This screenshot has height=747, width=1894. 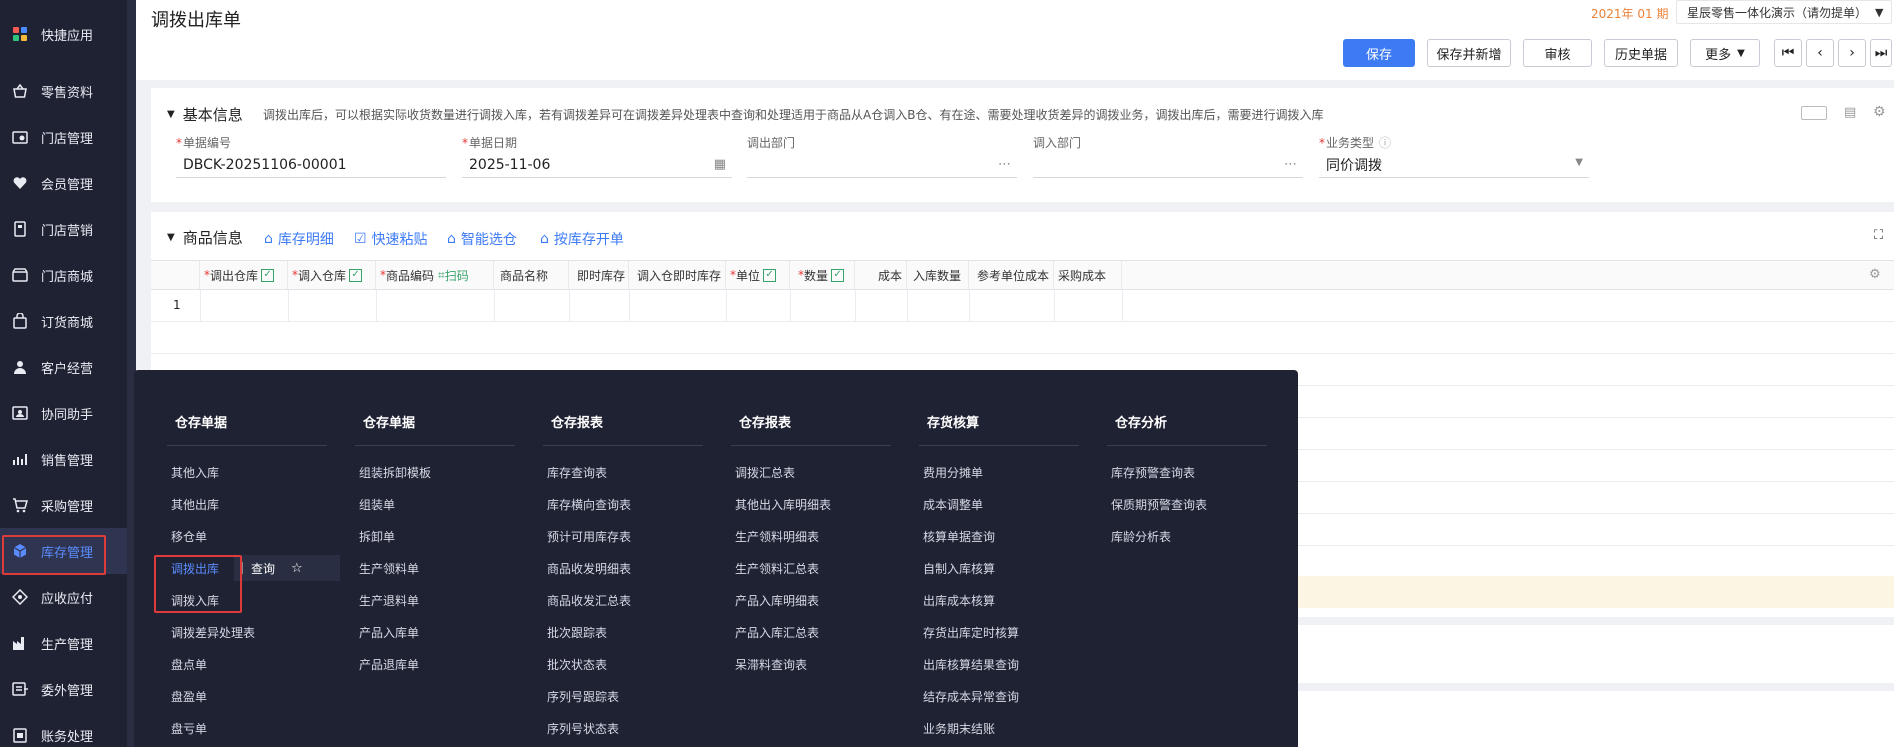 What do you see at coordinates (1878, 235) in the screenshot?
I see `fullscreen-icon: ⛶` at bounding box center [1878, 235].